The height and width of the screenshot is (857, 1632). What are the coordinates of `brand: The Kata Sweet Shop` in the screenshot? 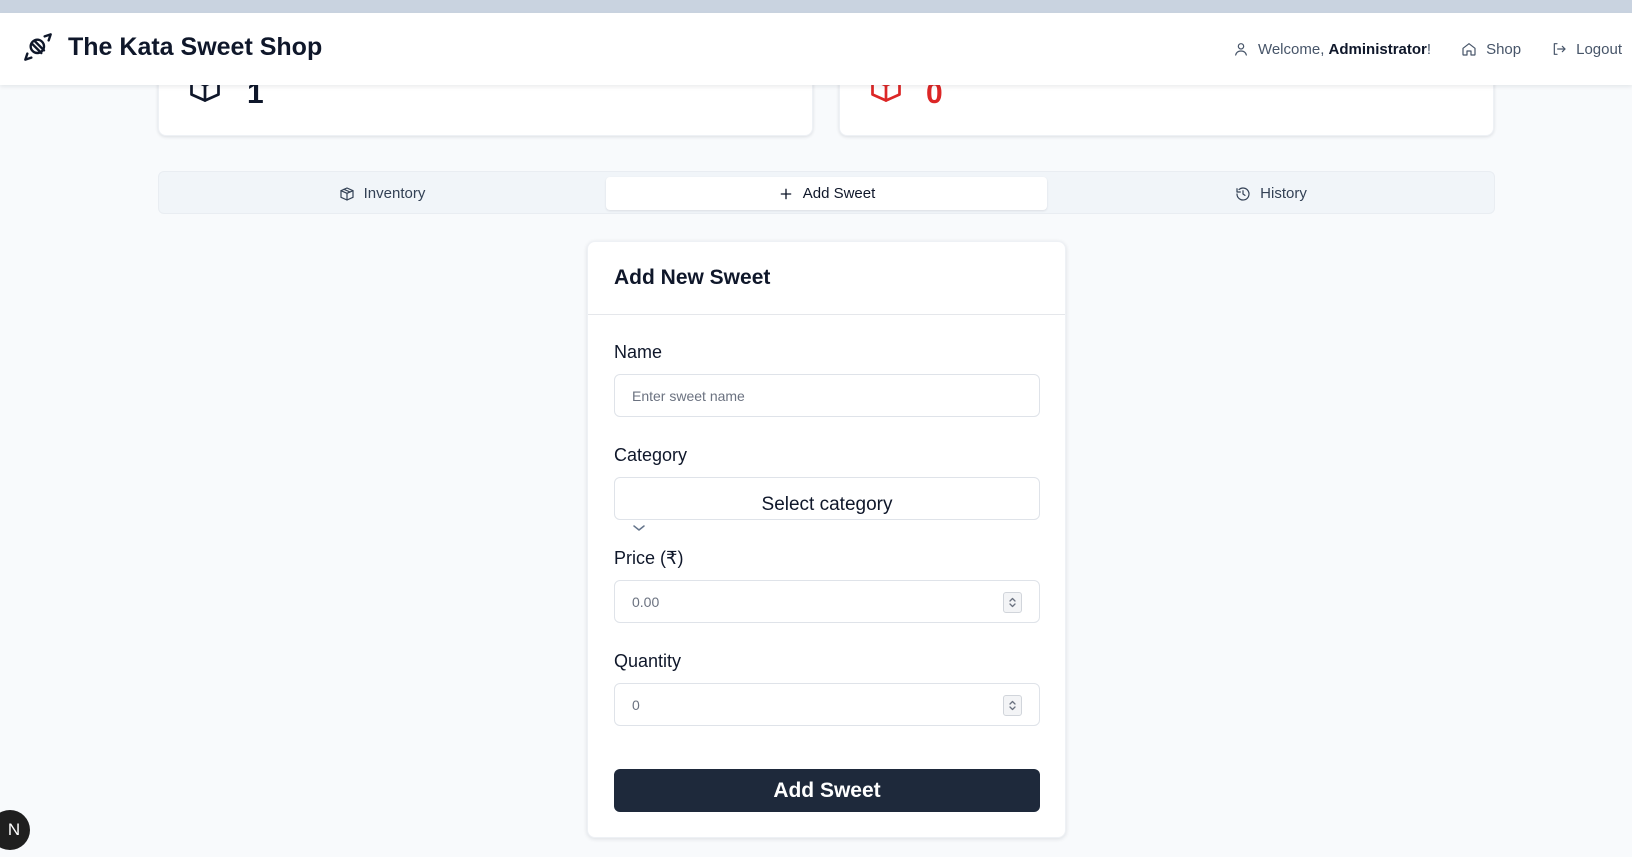 It's located at (172, 47).